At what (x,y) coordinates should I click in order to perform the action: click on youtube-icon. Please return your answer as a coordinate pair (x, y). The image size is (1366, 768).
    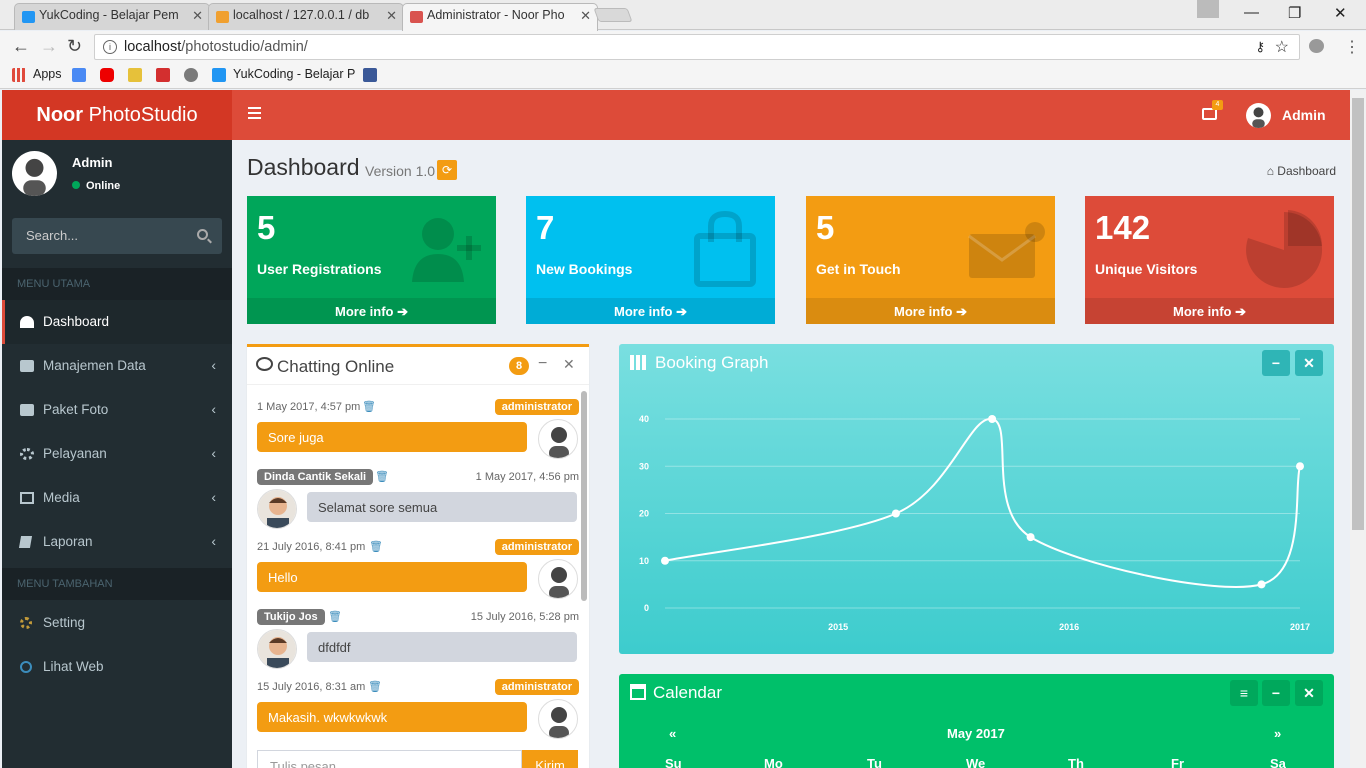
    Looking at the image, I should click on (107, 75).